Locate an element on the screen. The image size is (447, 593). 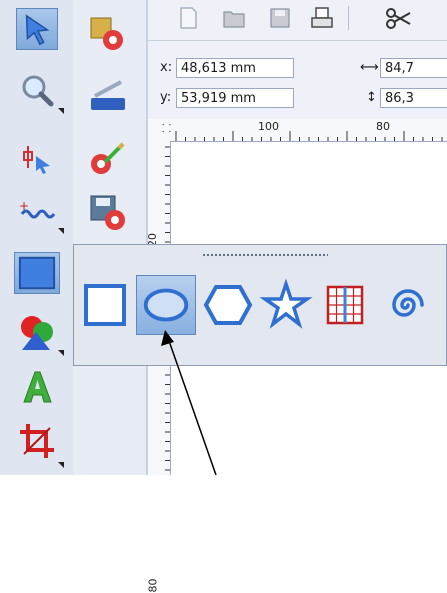
text-tool-button is located at coordinates (37, 387).